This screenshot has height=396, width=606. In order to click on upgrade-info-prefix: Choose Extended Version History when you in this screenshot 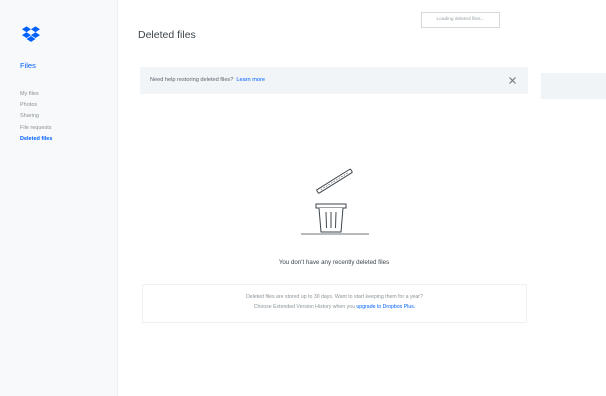, I will do `click(304, 307)`.